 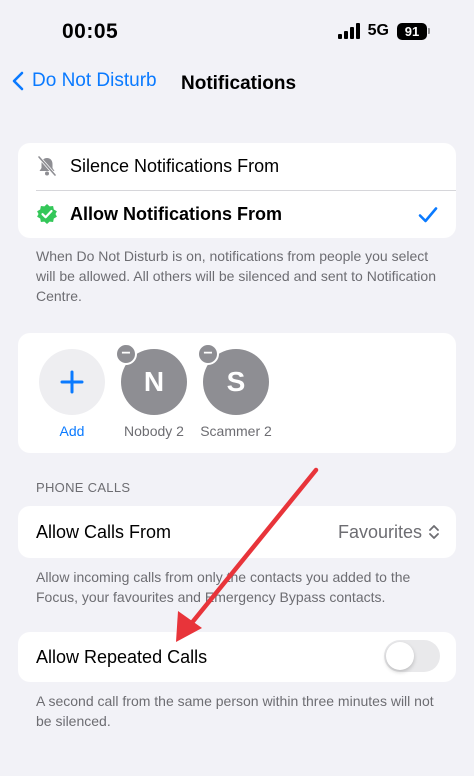 I want to click on allow-repeated-calls-row: Allow Repeated Calls, so click(x=237, y=657).